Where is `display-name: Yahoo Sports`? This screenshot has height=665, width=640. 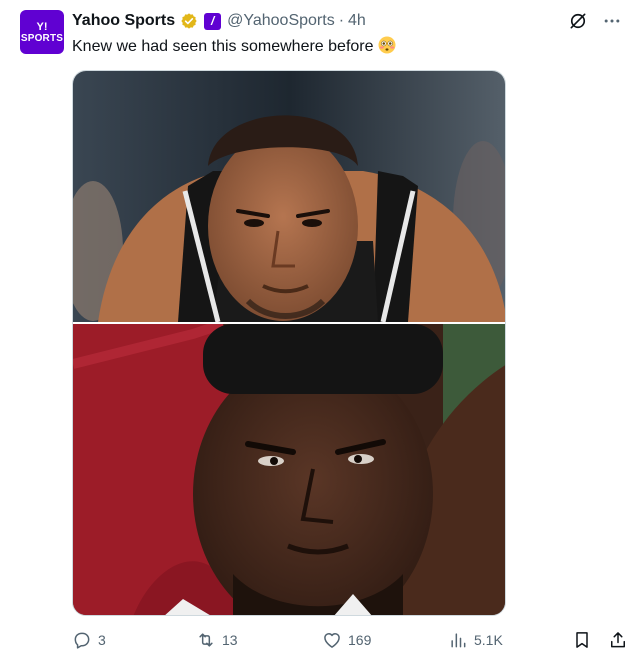
display-name: Yahoo Sports is located at coordinates (123, 21).